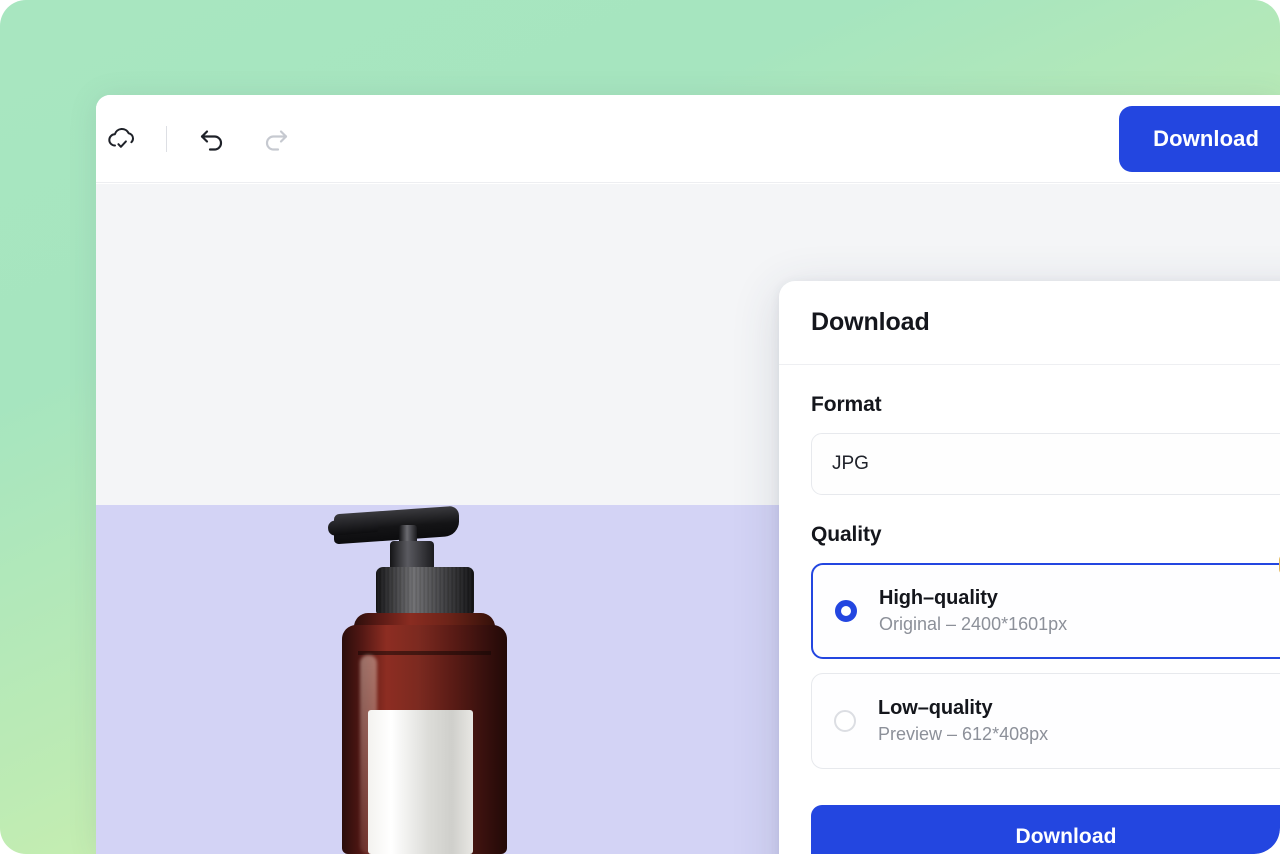 The width and height of the screenshot is (1280, 854). What do you see at coordinates (963, 734) in the screenshot?
I see `quality-option-subtitle: Preview – 612*408px` at bounding box center [963, 734].